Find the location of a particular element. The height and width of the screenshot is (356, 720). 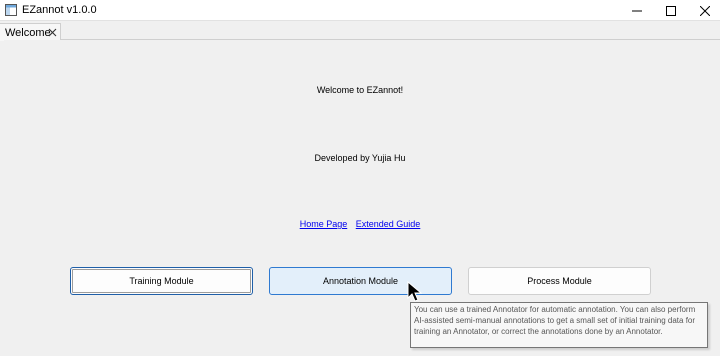

links-row: Home Page Extended Guide is located at coordinates (360, 224).